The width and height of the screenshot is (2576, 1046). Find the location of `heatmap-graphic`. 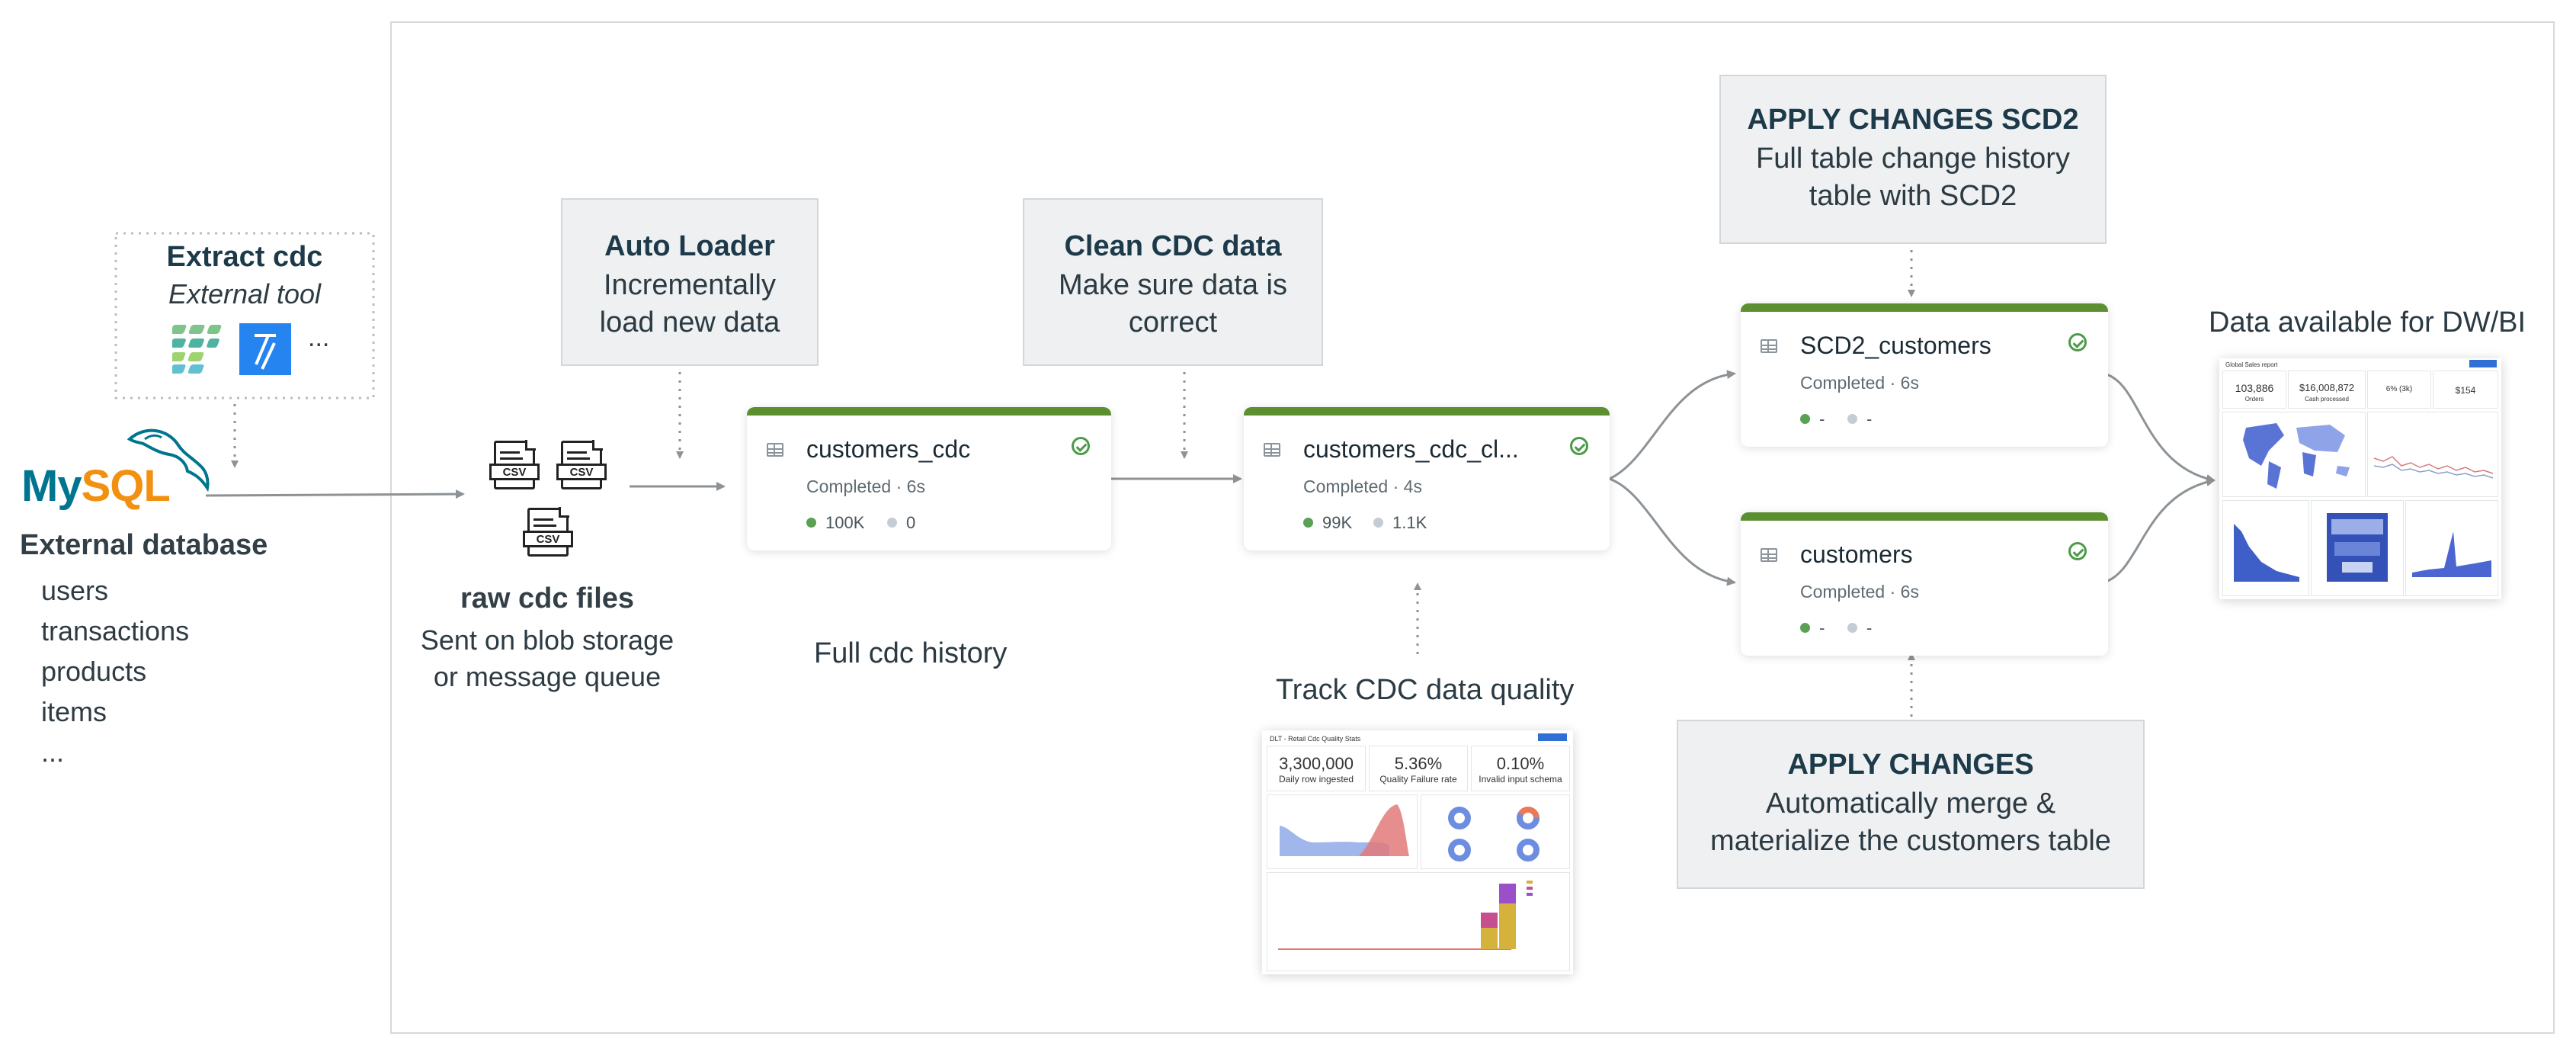

heatmap-graphic is located at coordinates (2357, 547).